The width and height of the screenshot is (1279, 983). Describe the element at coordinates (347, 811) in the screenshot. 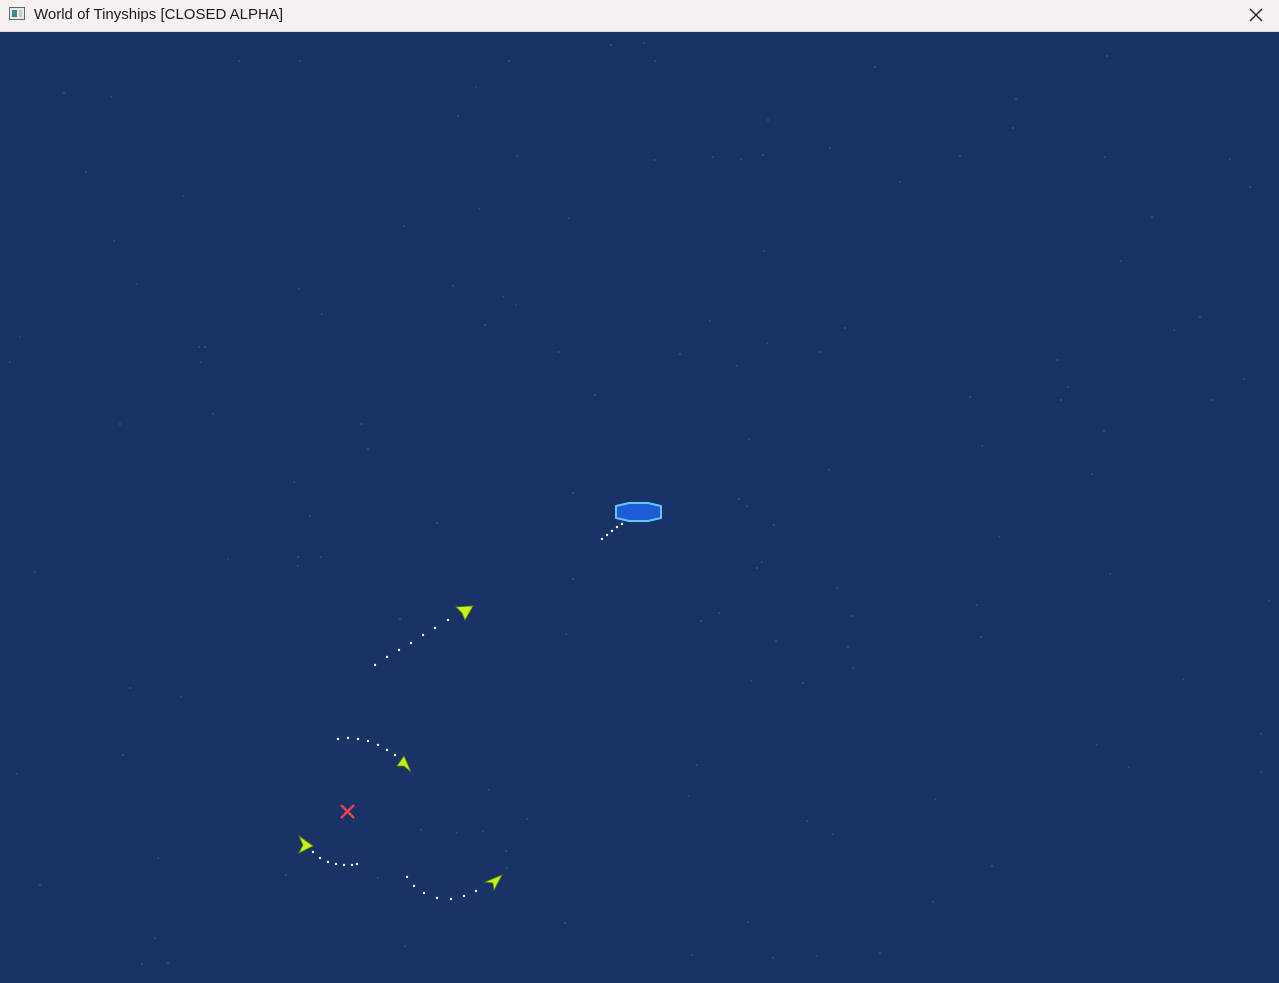

I see `target-x-marker` at that location.